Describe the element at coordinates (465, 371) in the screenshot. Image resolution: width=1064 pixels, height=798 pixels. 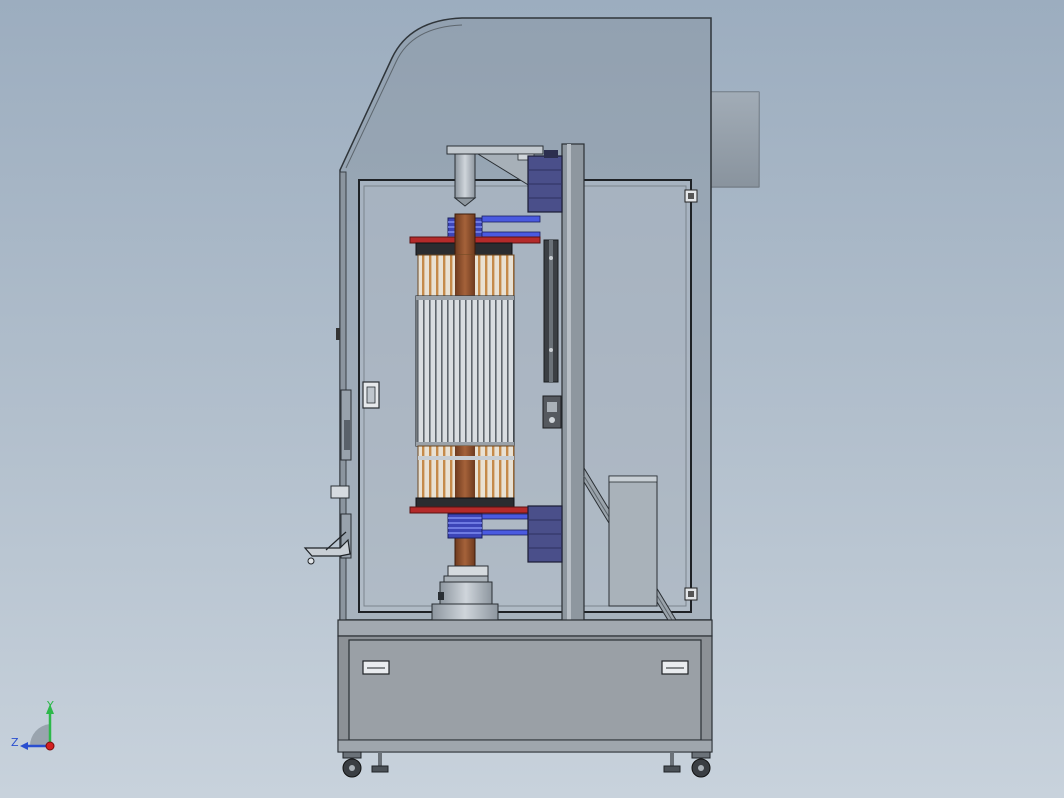
I see `finned-heat-sink` at that location.